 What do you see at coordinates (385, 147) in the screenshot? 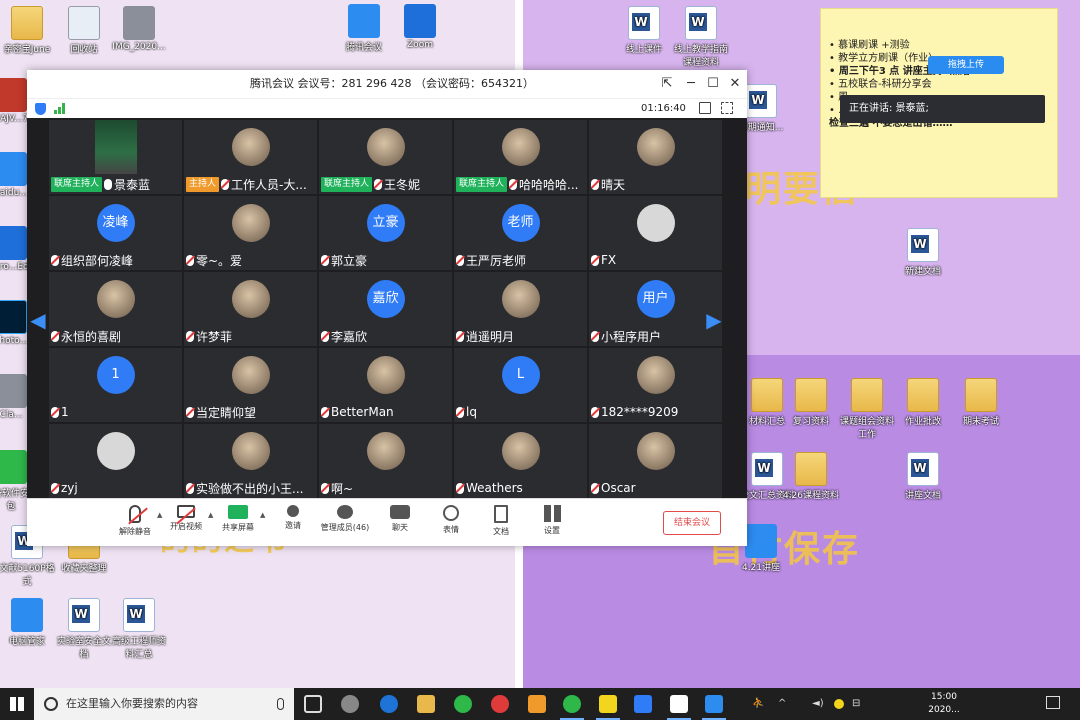
I see `avatar` at bounding box center [385, 147].